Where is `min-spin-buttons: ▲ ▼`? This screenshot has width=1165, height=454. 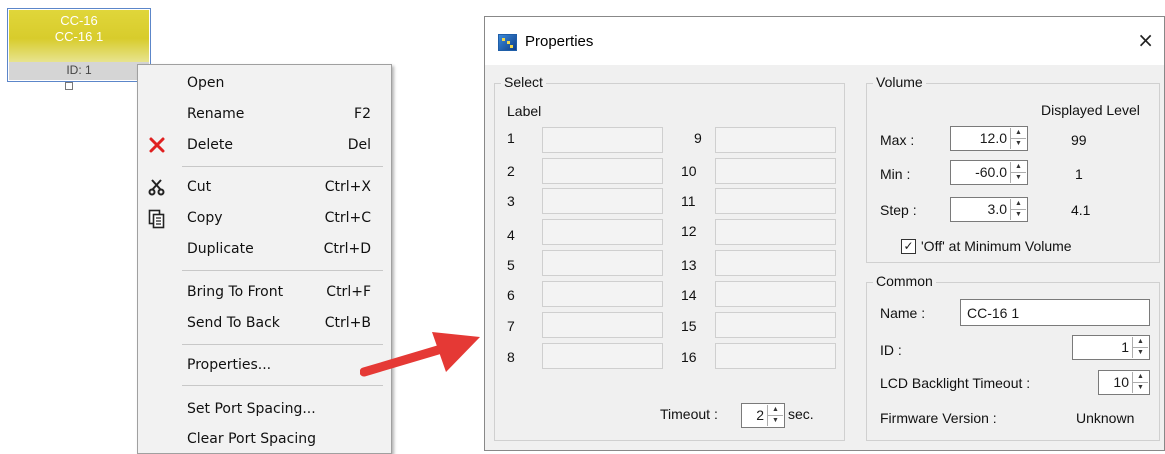 min-spin-buttons: ▲ ▼ is located at coordinates (1018, 172).